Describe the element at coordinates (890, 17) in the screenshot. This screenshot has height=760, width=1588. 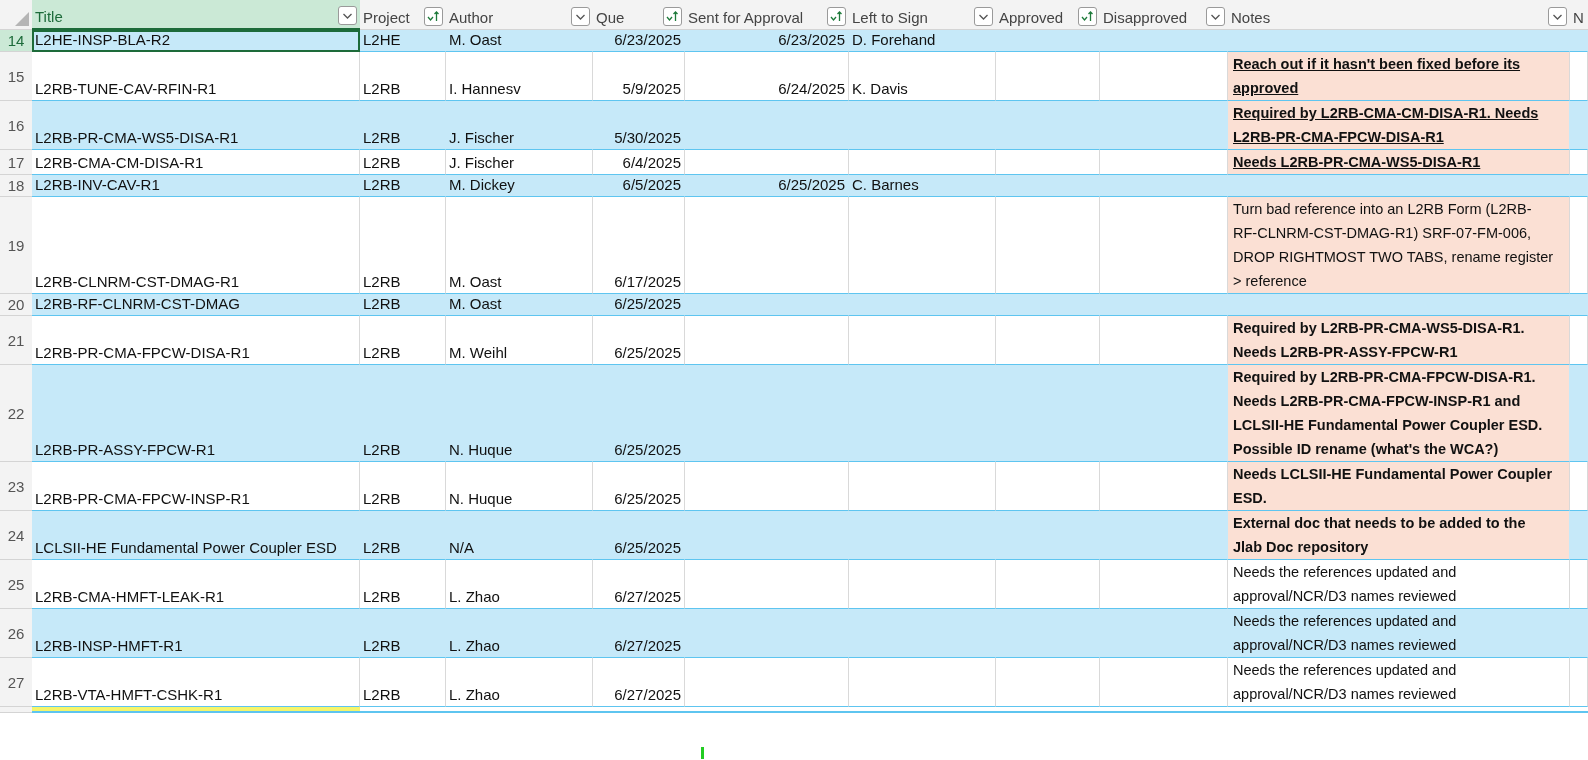
I see `column-title: Left to Sign` at that location.